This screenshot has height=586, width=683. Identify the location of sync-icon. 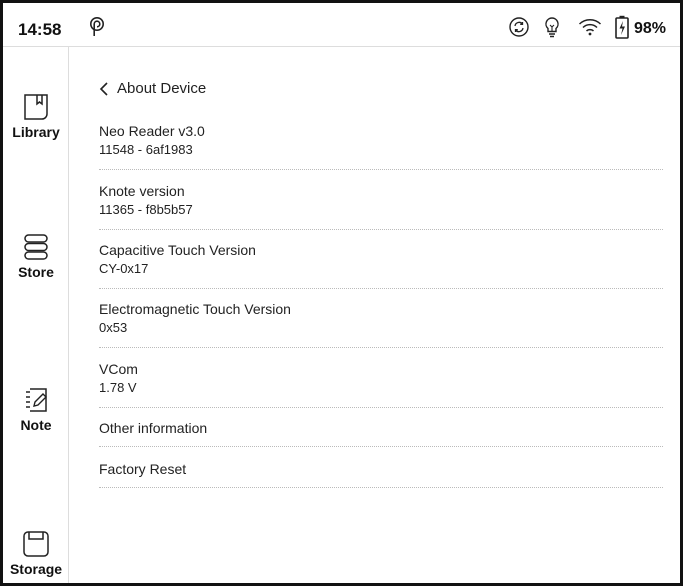
(519, 29).